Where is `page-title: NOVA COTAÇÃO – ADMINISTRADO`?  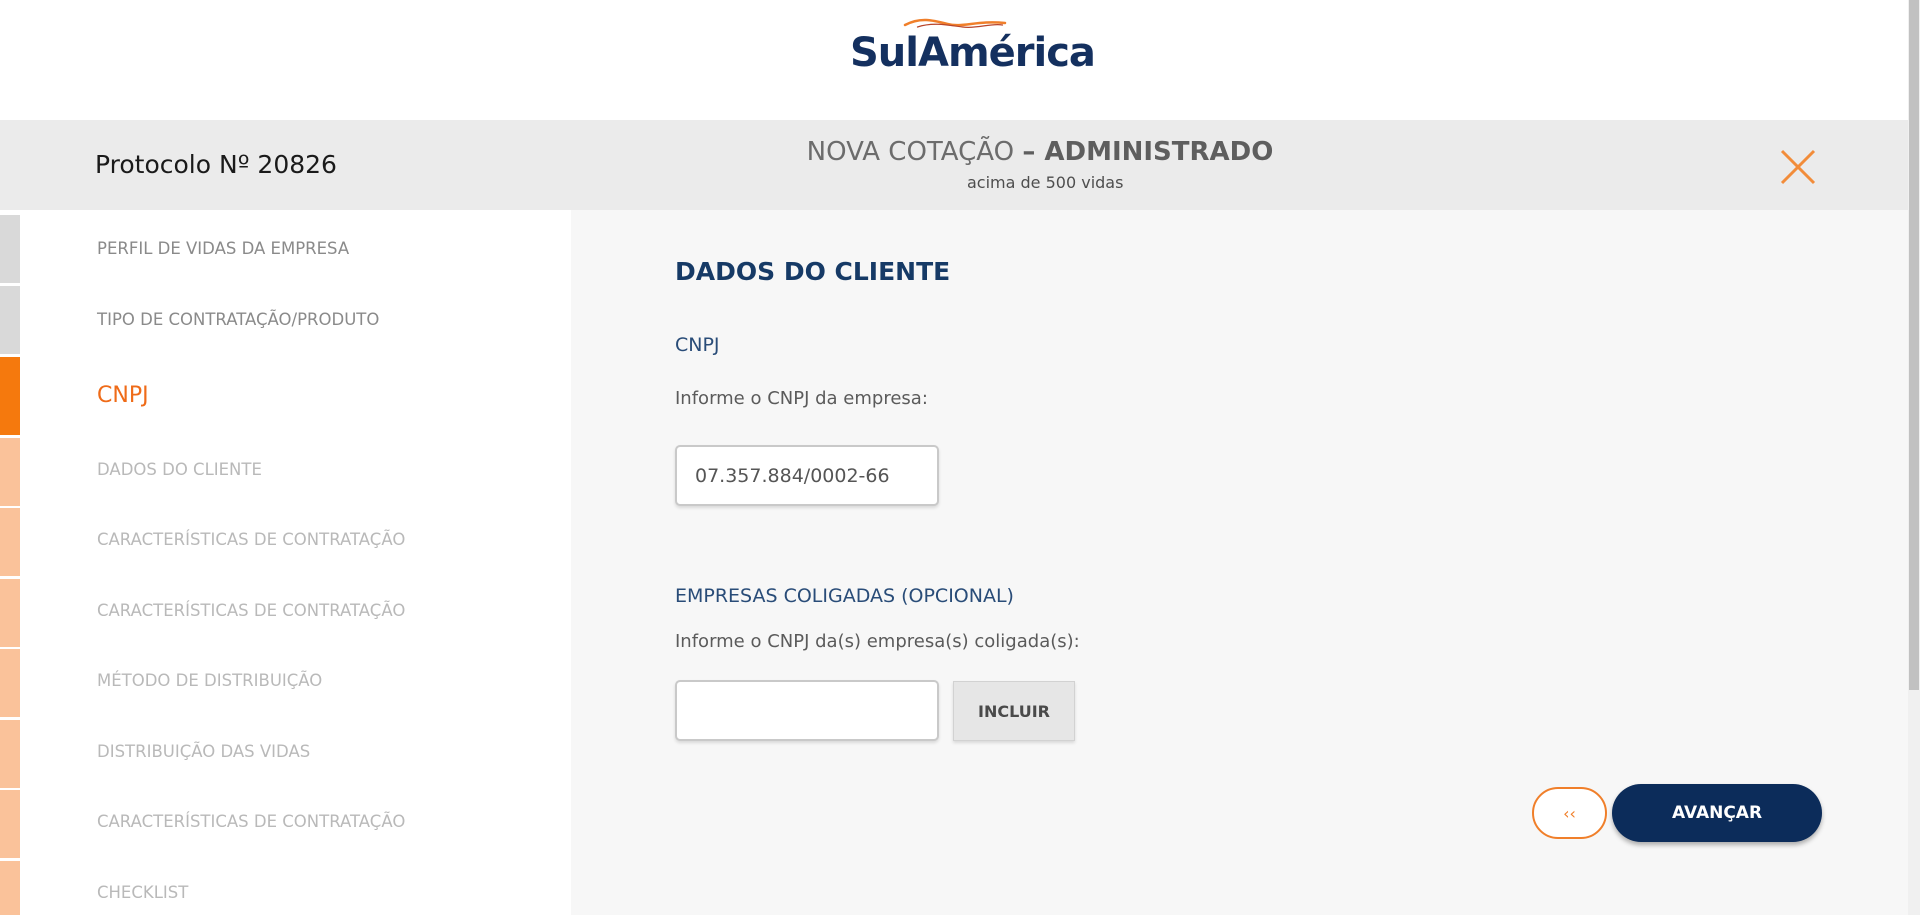 page-title: NOVA COTAÇÃO – ADMINISTRADO is located at coordinates (960, 152).